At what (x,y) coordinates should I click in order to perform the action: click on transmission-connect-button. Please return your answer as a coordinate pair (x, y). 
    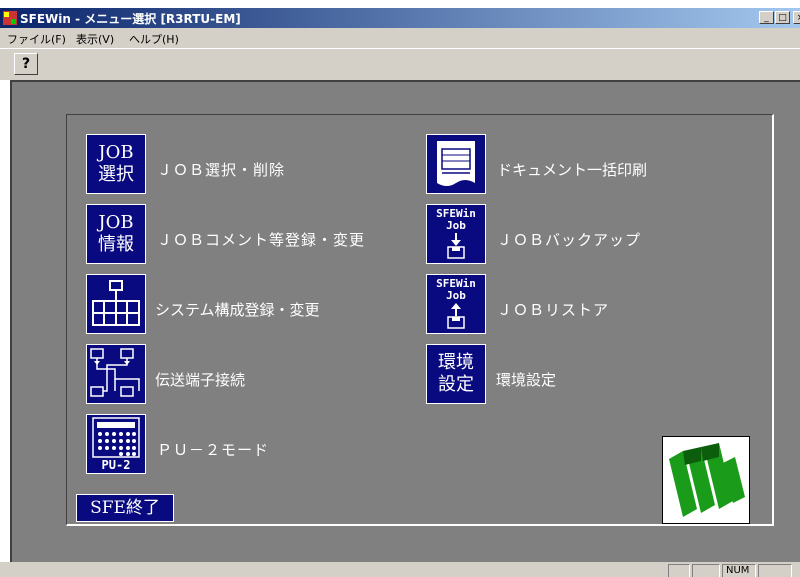
    Looking at the image, I should click on (116, 374).